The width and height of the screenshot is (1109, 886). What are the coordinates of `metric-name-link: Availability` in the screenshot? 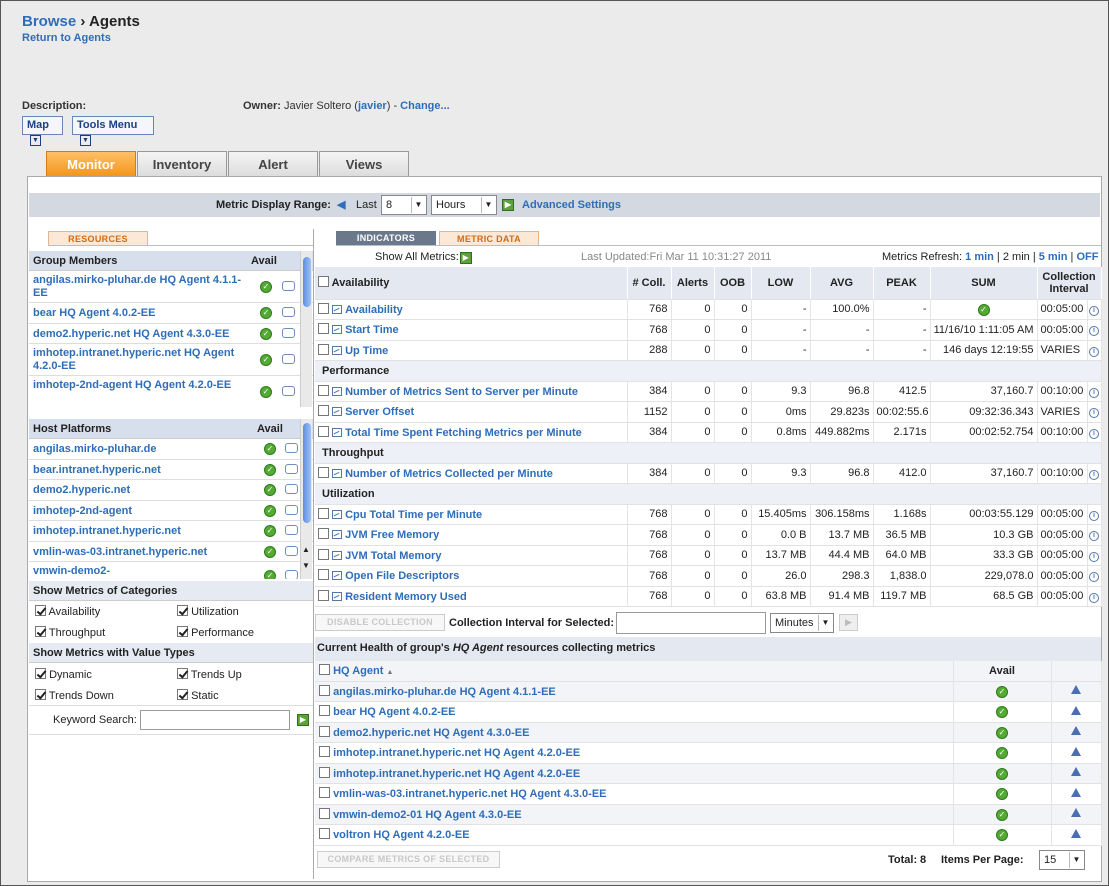 It's located at (374, 310).